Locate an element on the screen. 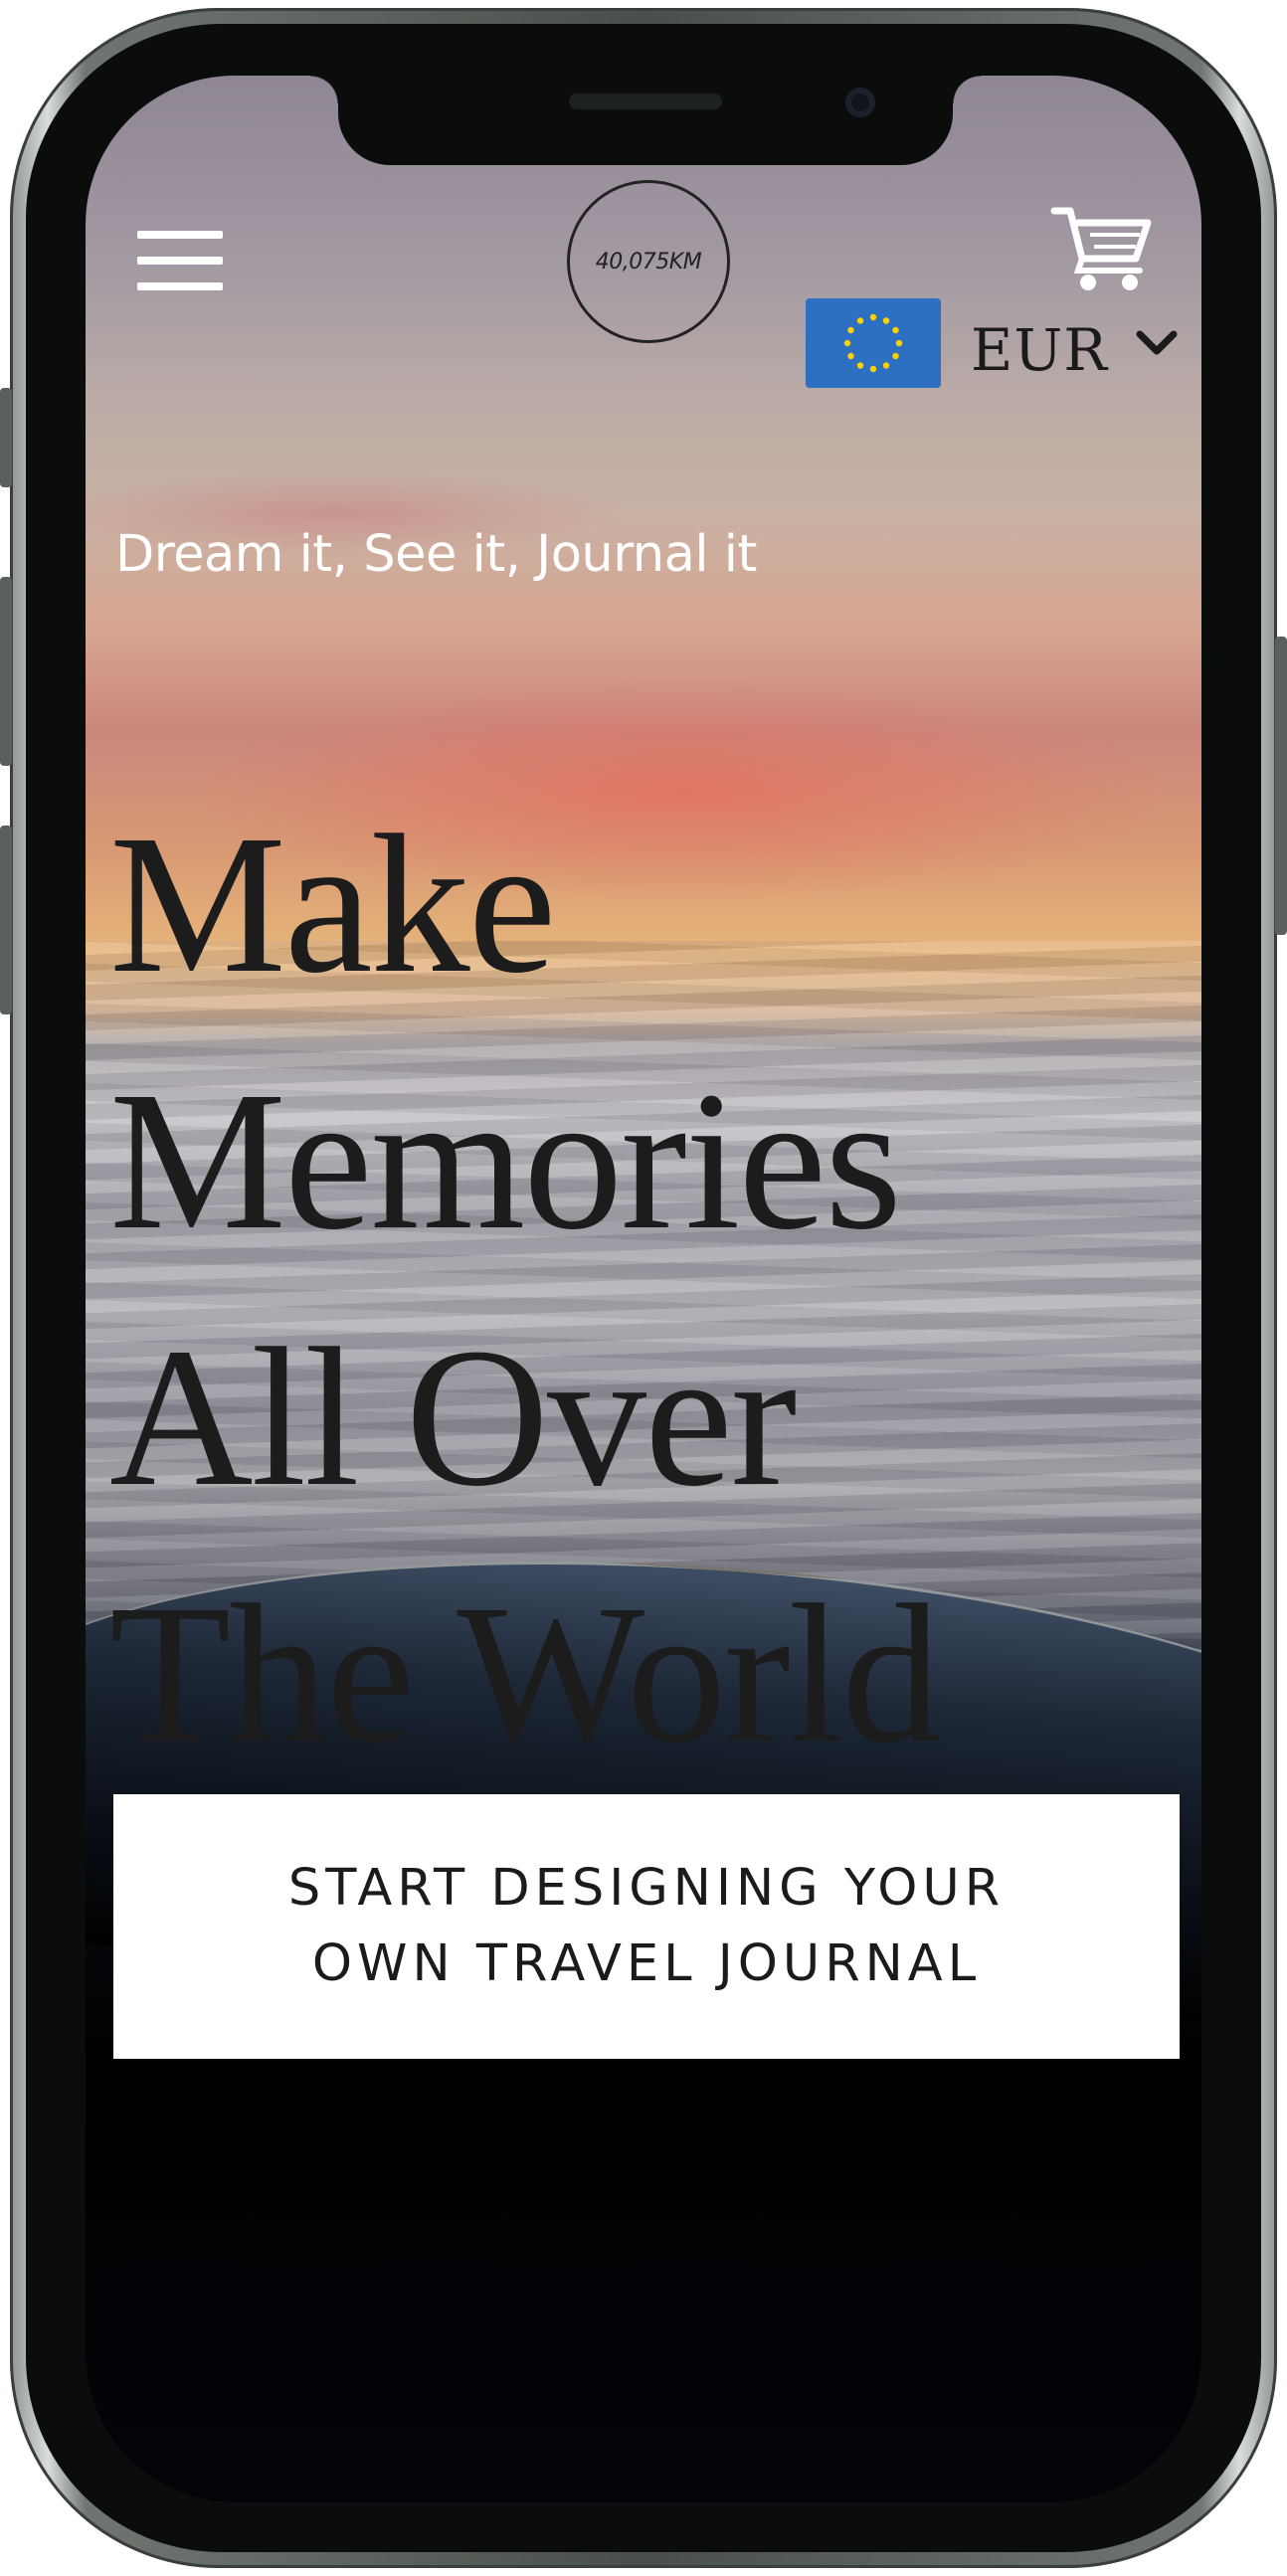 Image resolution: width=1287 pixels, height=2576 pixels. eu-flag-icon is located at coordinates (873, 343).